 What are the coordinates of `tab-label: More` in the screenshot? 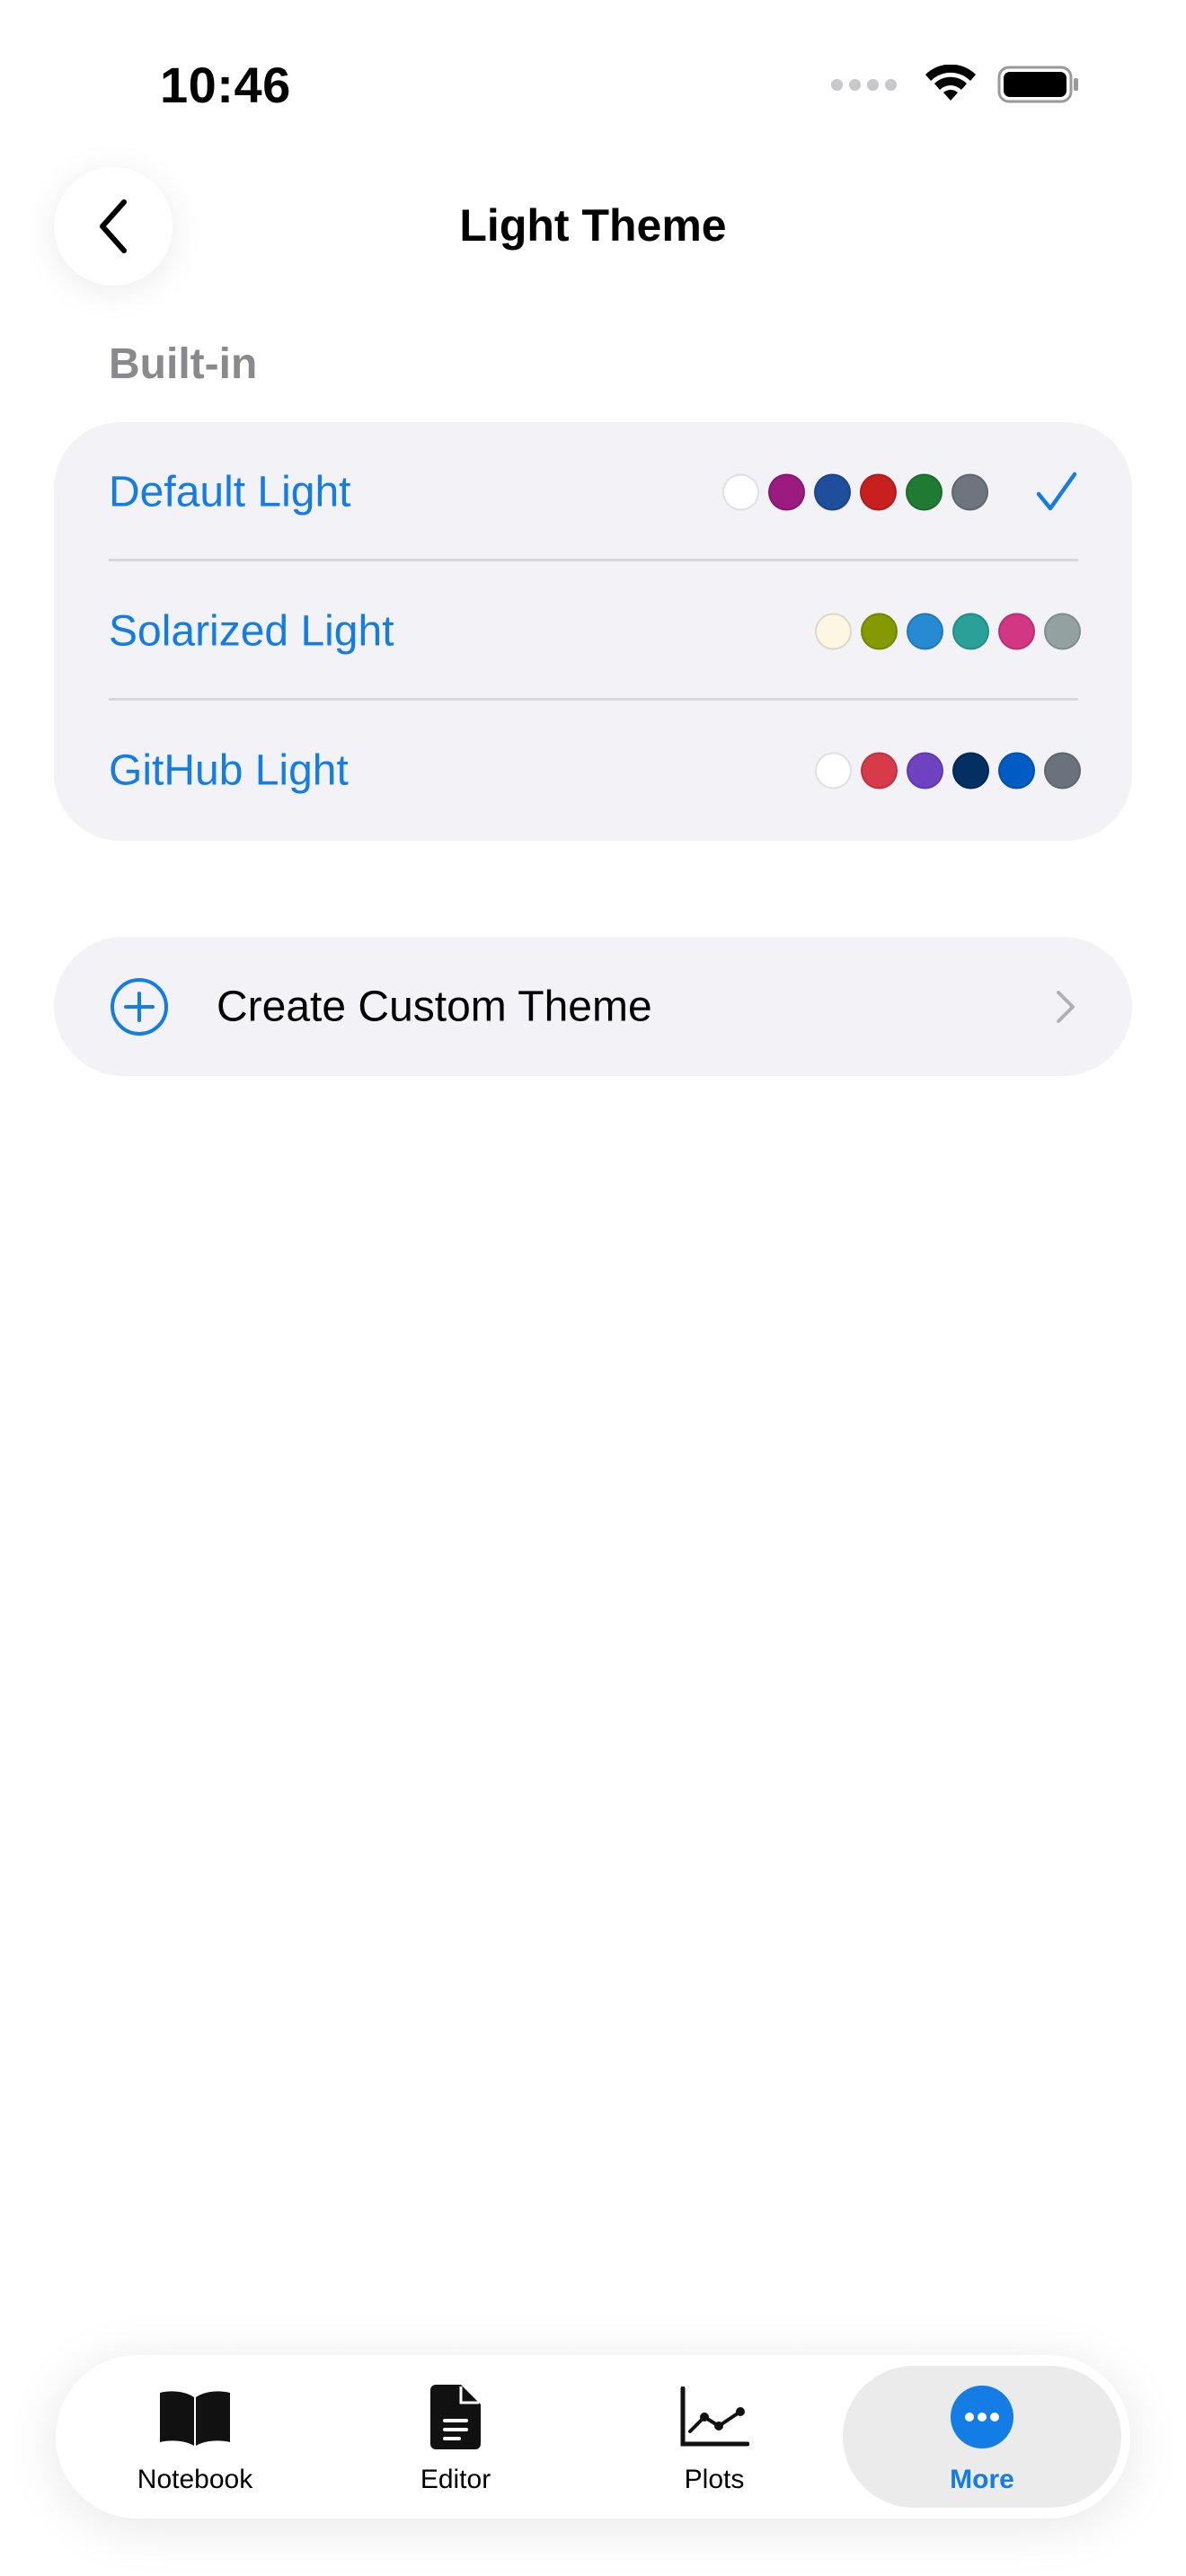 It's located at (982, 2479).